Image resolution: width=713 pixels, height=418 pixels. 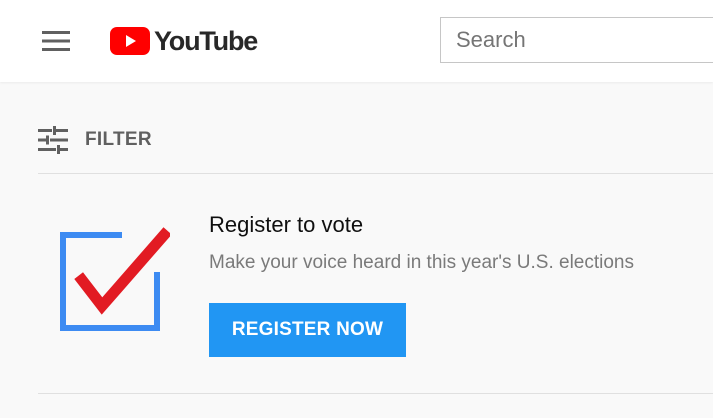 I want to click on youtube-logo: YouTube, so click(x=184, y=41).